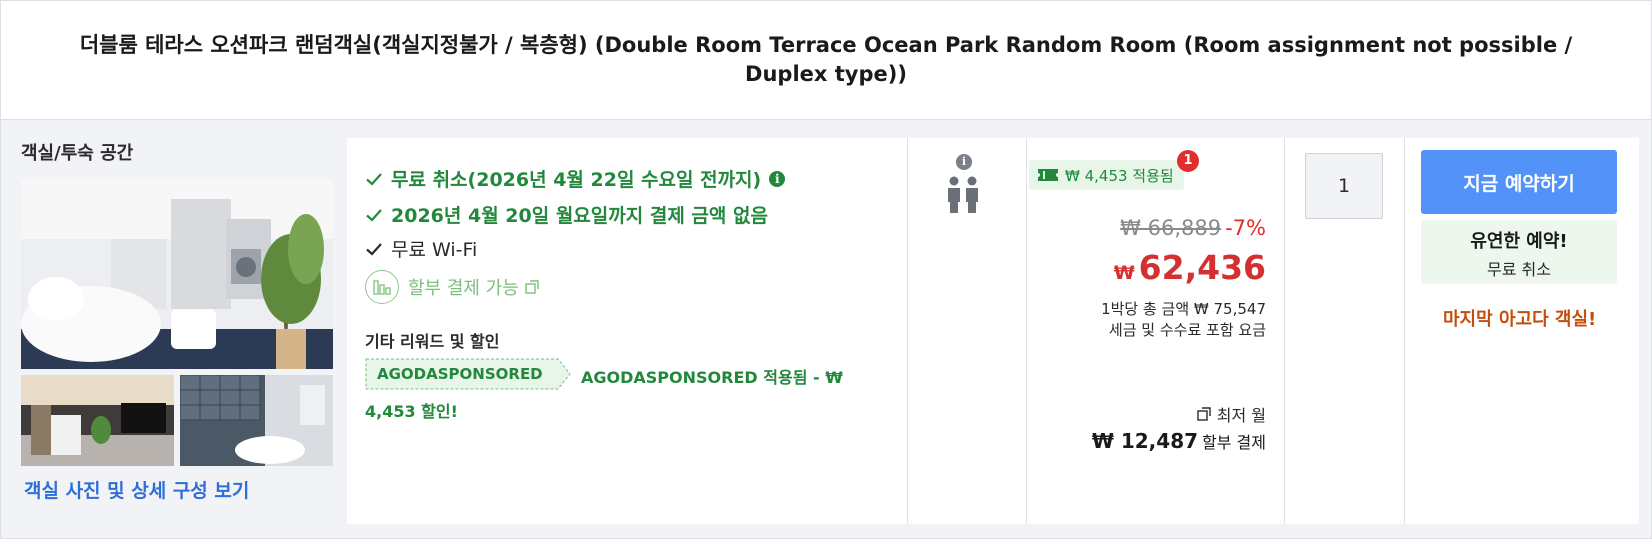  Describe the element at coordinates (1119, 175) in the screenshot. I see `discount-badge-text: ₩ 4,453 적용됨` at that location.